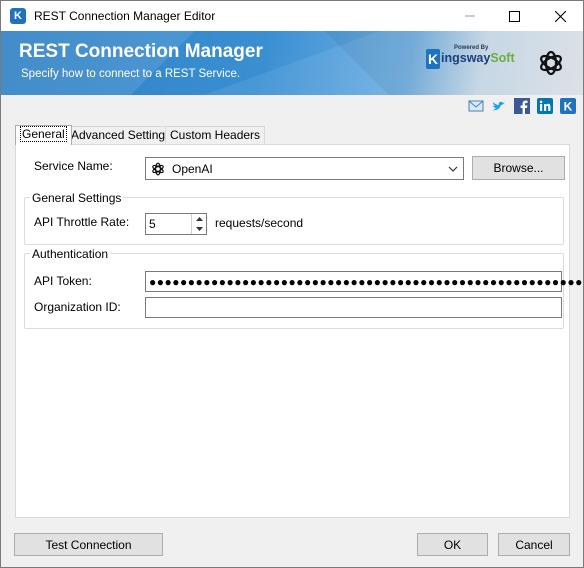 This screenshot has height=568, width=584. Describe the element at coordinates (199, 229) in the screenshot. I see `stepper-down-icon` at that location.